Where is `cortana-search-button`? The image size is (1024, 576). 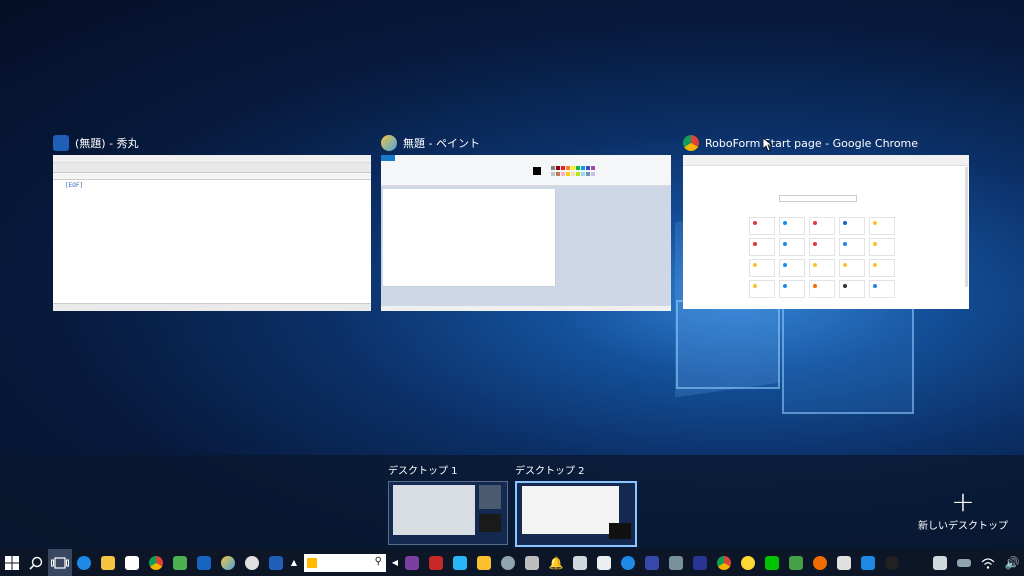 cortana-search-button is located at coordinates (36, 562).